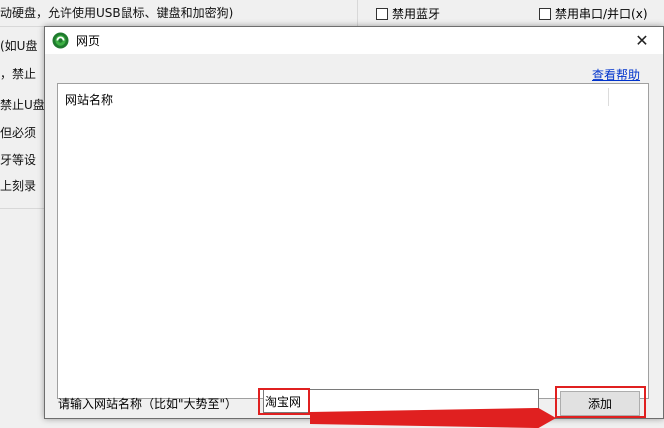  I want to click on dialog-title: 网页, so click(88, 41).